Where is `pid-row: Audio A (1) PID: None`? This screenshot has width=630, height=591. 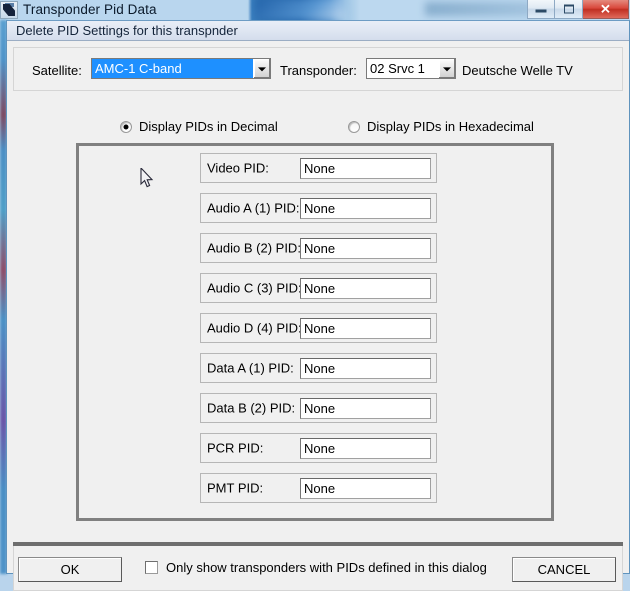
pid-row: Audio A (1) PID: None is located at coordinates (318, 208).